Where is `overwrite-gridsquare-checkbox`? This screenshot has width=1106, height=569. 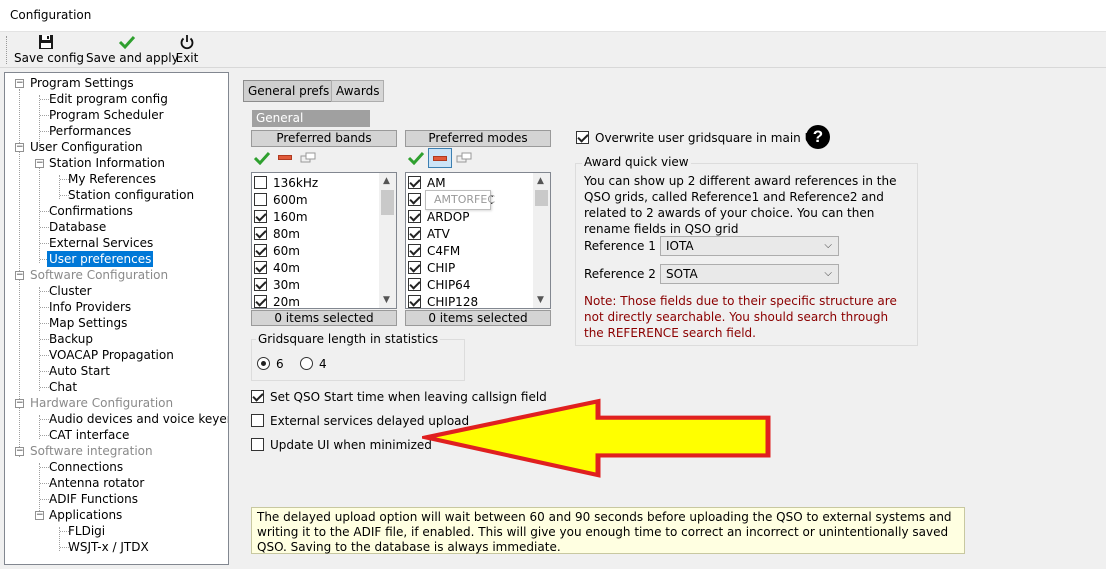 overwrite-gridsquare-checkbox is located at coordinates (582, 137).